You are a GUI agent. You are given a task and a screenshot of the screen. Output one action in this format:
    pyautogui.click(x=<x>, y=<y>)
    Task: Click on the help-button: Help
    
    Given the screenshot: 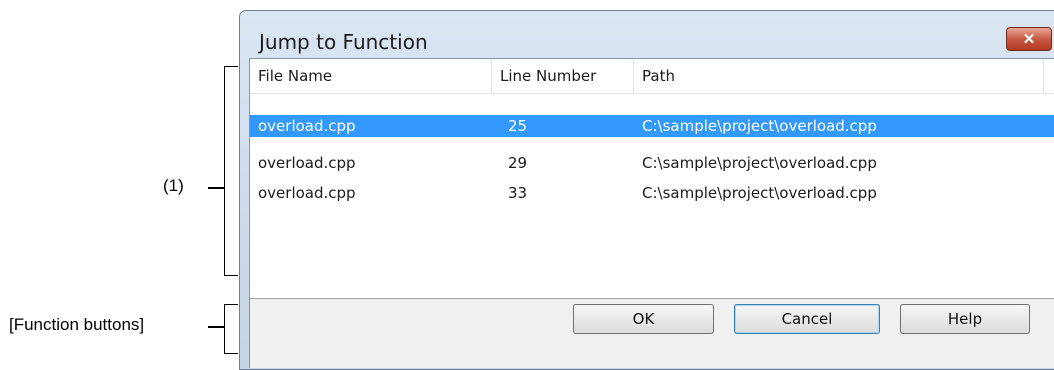 What is the action you would take?
    pyautogui.click(x=965, y=319)
    